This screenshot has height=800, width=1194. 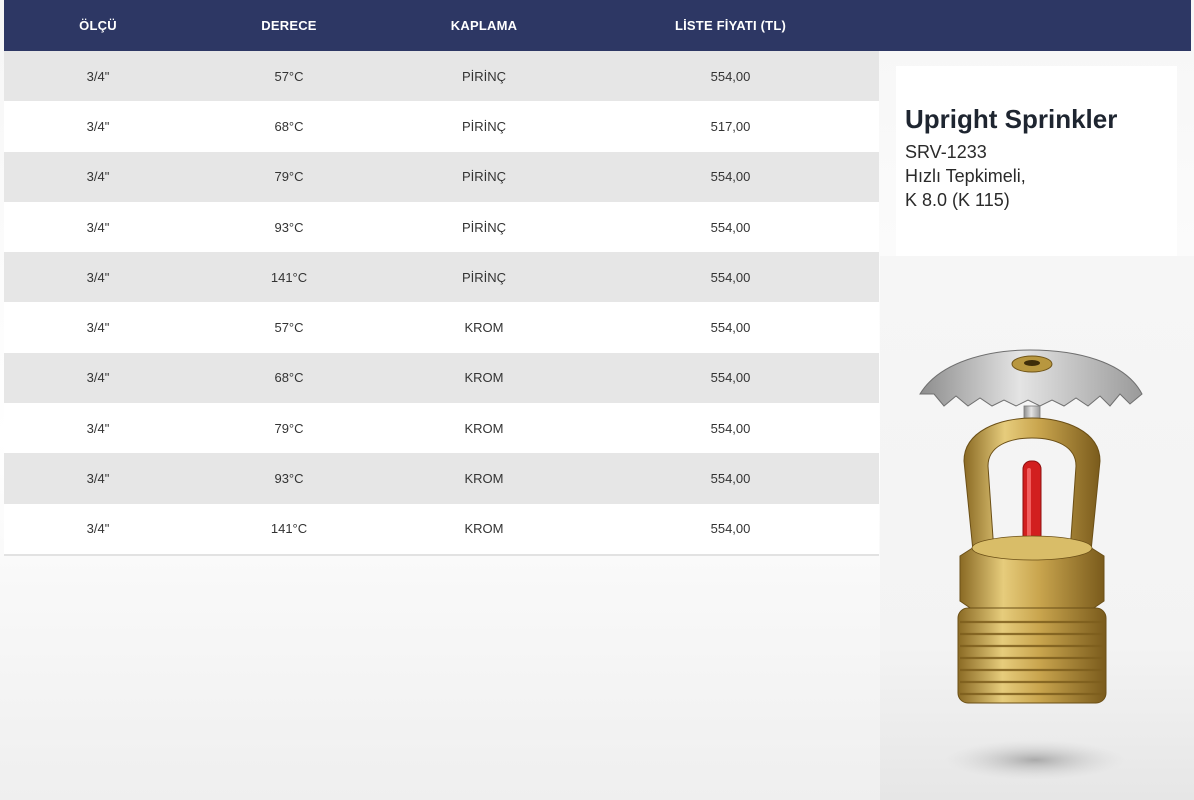 I want to click on table-row: 3/4" 93°C KROM 554,00, so click(x=441, y=478).